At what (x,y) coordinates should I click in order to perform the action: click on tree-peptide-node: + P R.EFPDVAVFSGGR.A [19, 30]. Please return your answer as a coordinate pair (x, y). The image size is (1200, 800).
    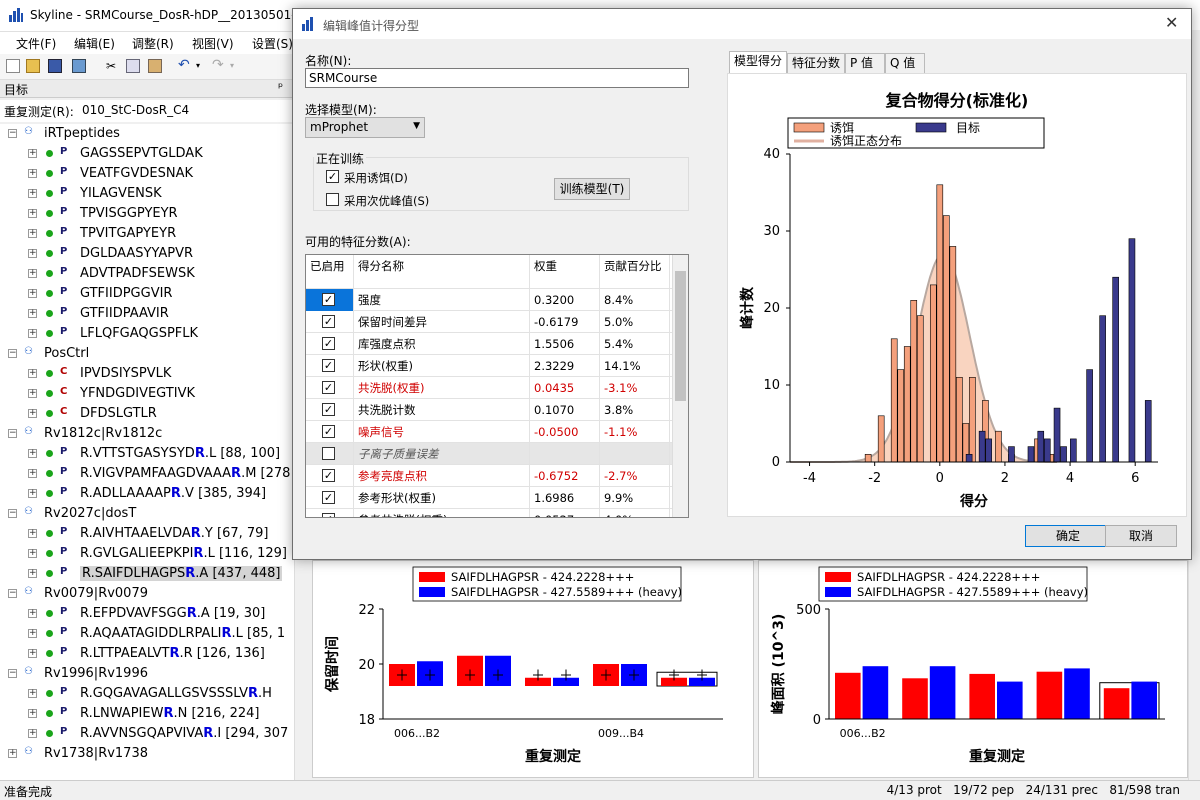
    Looking at the image, I should click on (147, 614).